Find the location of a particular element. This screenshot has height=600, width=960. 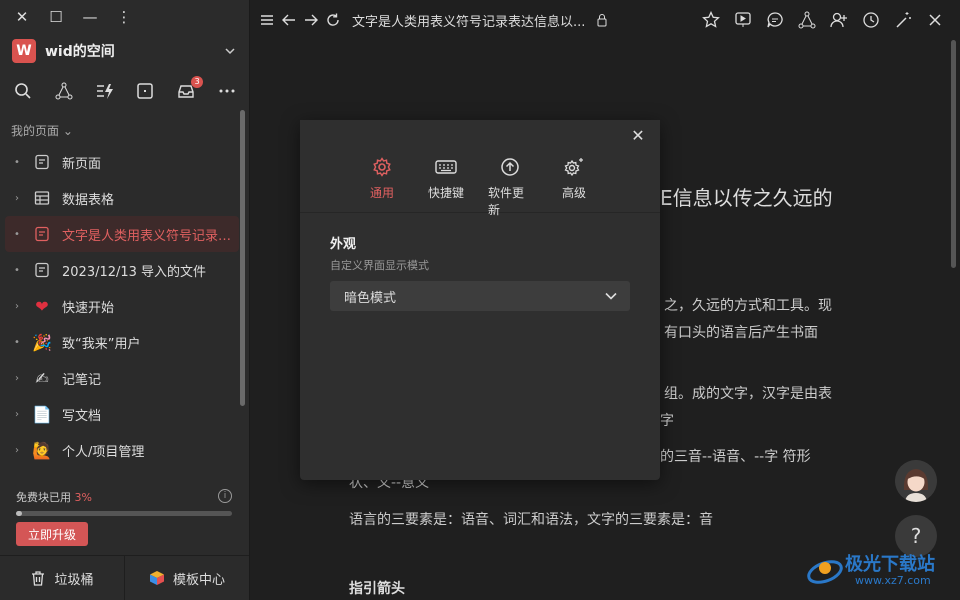

star-icon is located at coordinates (711, 20).